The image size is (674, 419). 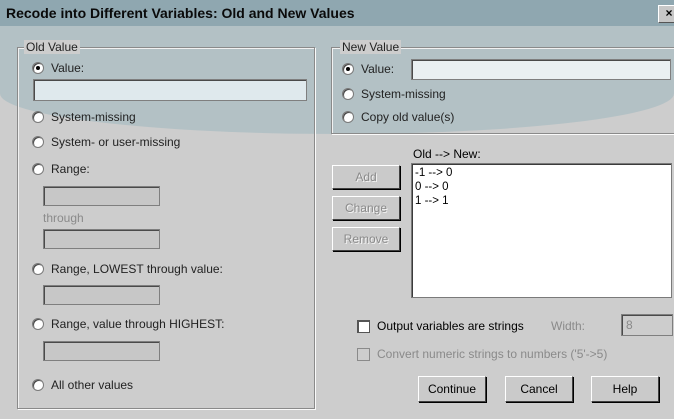 What do you see at coordinates (70, 169) in the screenshot?
I see `old-range-label: Range:` at bounding box center [70, 169].